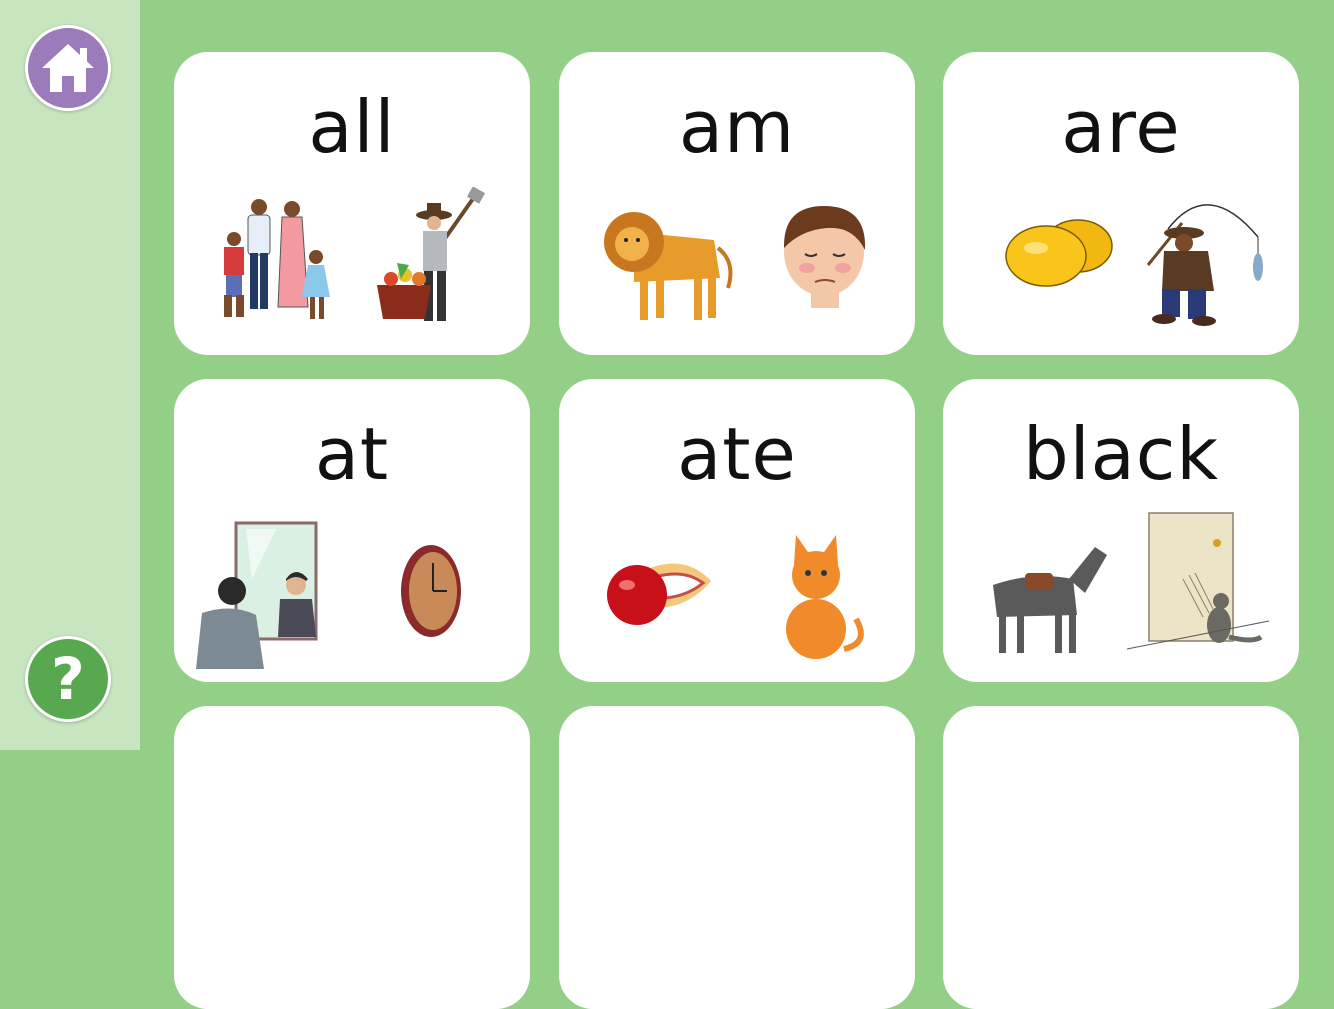 The image size is (1334, 1009). Describe the element at coordinates (1198, 584) in the screenshot. I see `cat-scratching-door-picture` at that location.